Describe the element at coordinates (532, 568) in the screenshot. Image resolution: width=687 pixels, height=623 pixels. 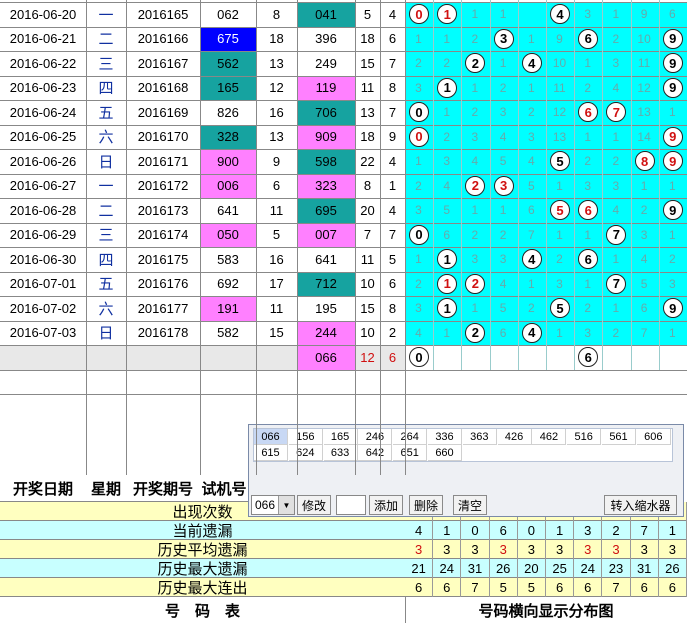
I see `stat-value: 20` at that location.